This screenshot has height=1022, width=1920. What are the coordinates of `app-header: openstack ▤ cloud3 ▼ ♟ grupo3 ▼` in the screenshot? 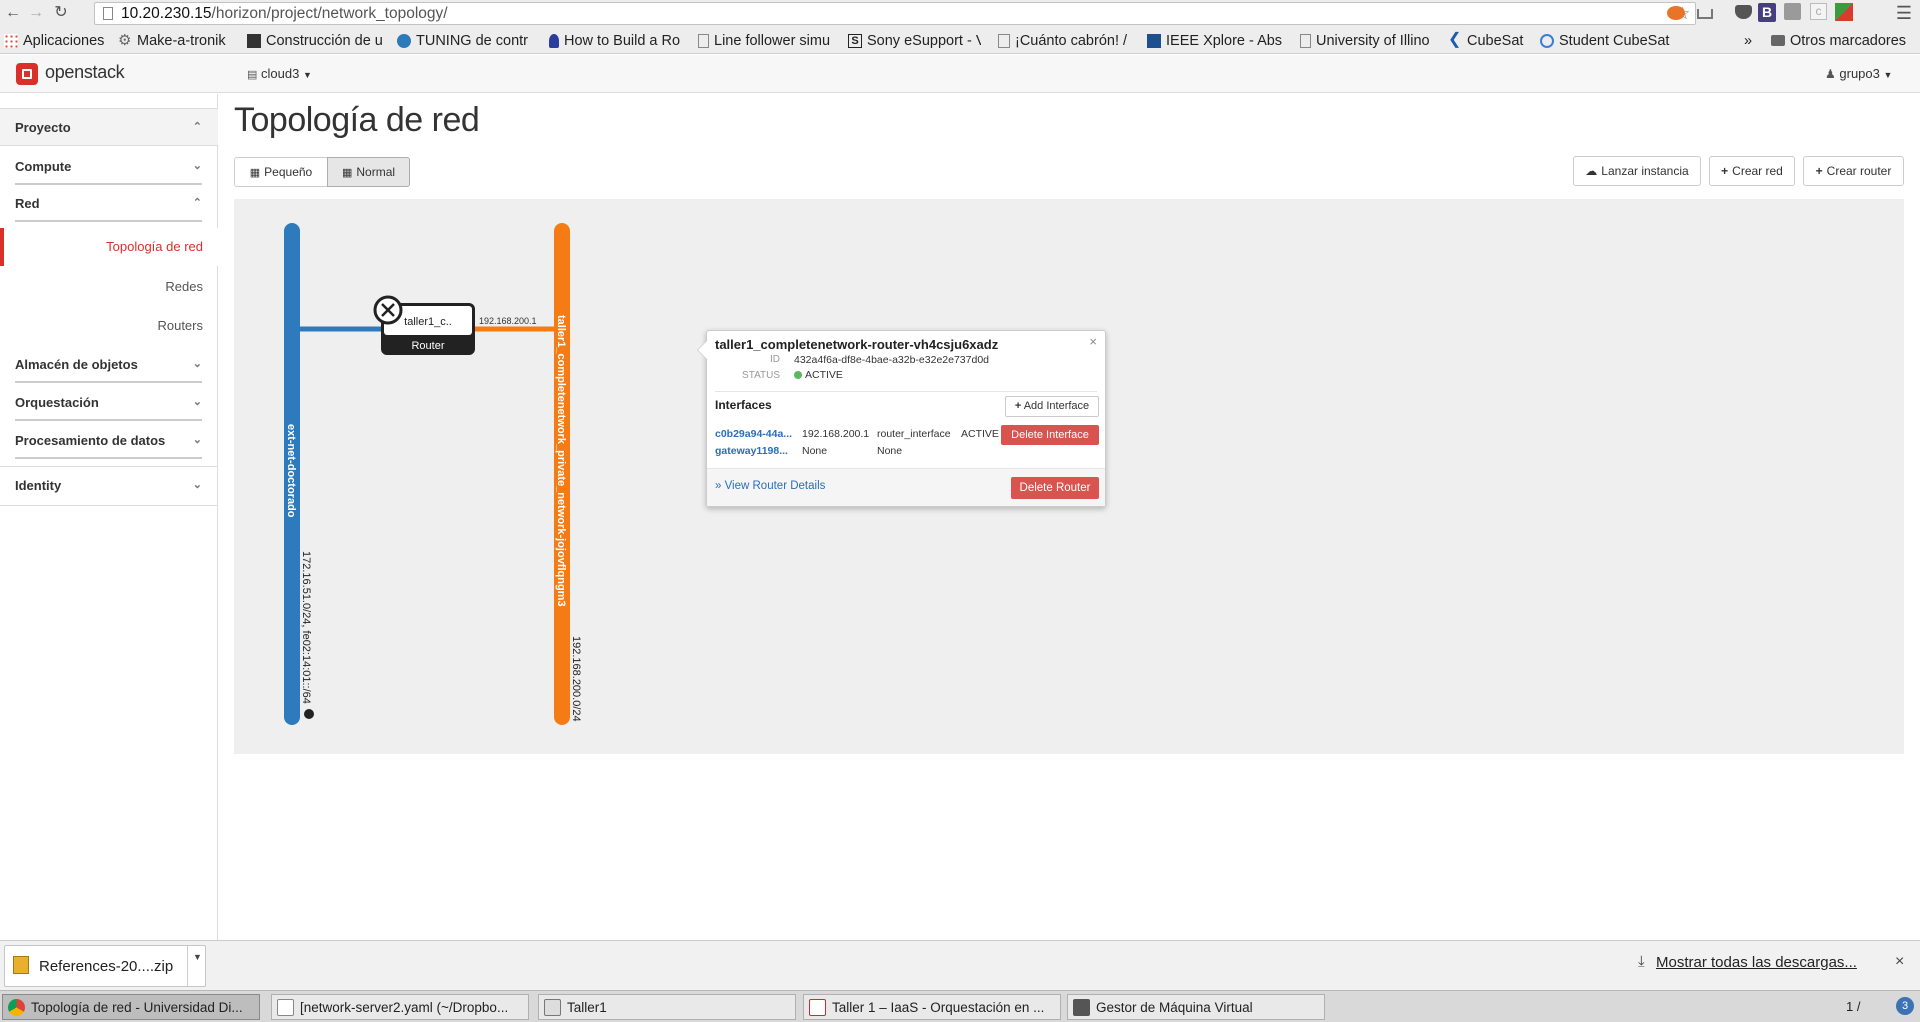 It's located at (960, 74).